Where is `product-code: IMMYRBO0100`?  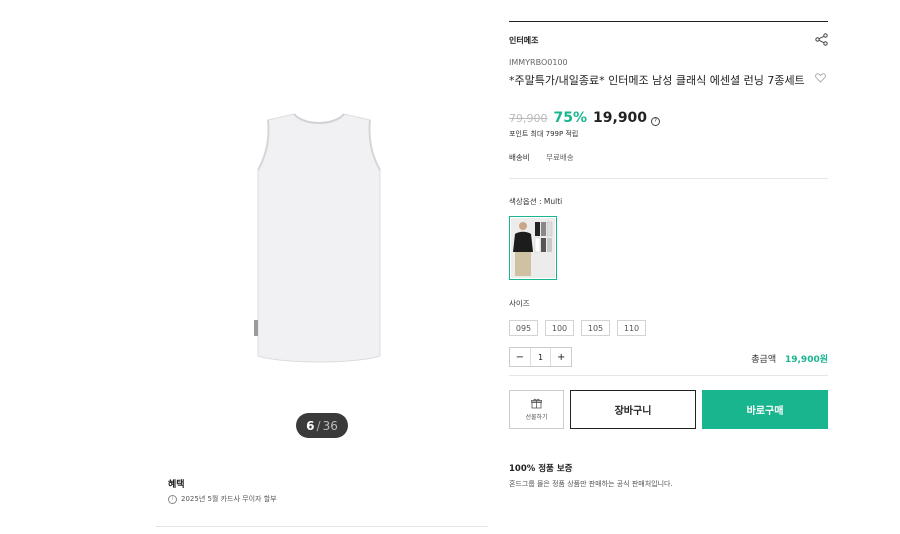 product-code: IMMYRBO0100 is located at coordinates (538, 62).